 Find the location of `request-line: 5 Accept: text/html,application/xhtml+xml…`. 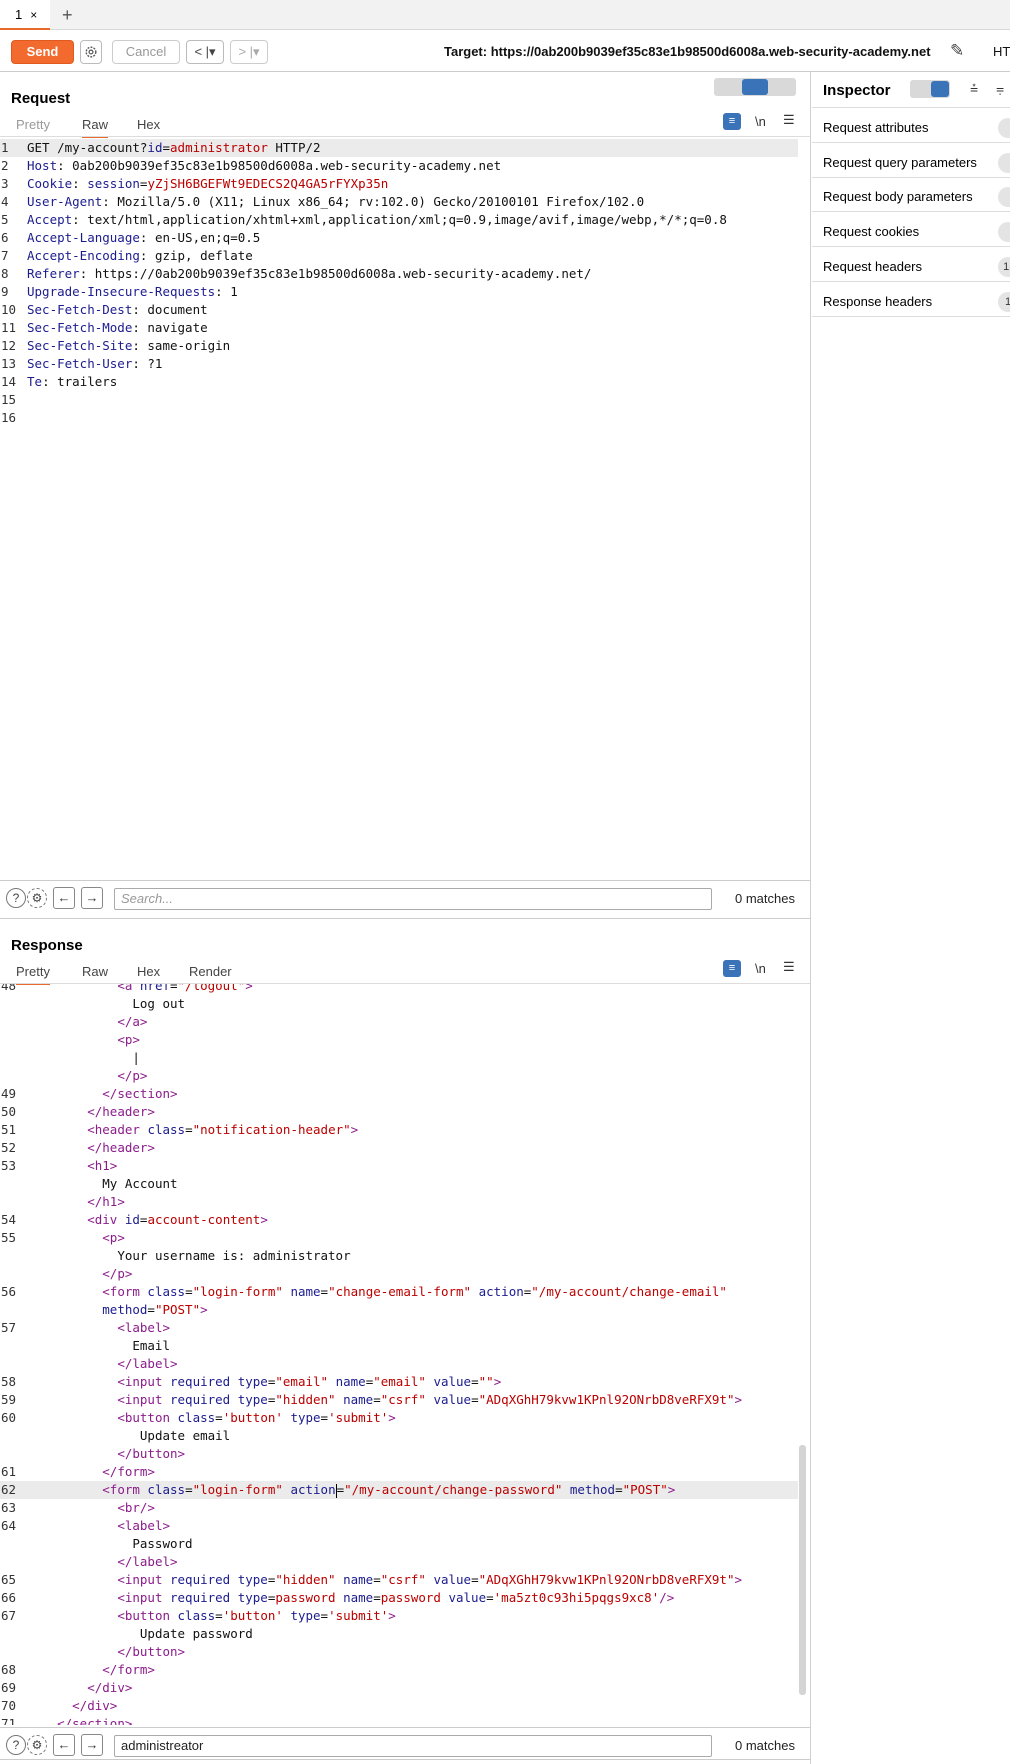

request-line: 5 Accept: text/html,application/xhtml+xml… is located at coordinates (399, 220).